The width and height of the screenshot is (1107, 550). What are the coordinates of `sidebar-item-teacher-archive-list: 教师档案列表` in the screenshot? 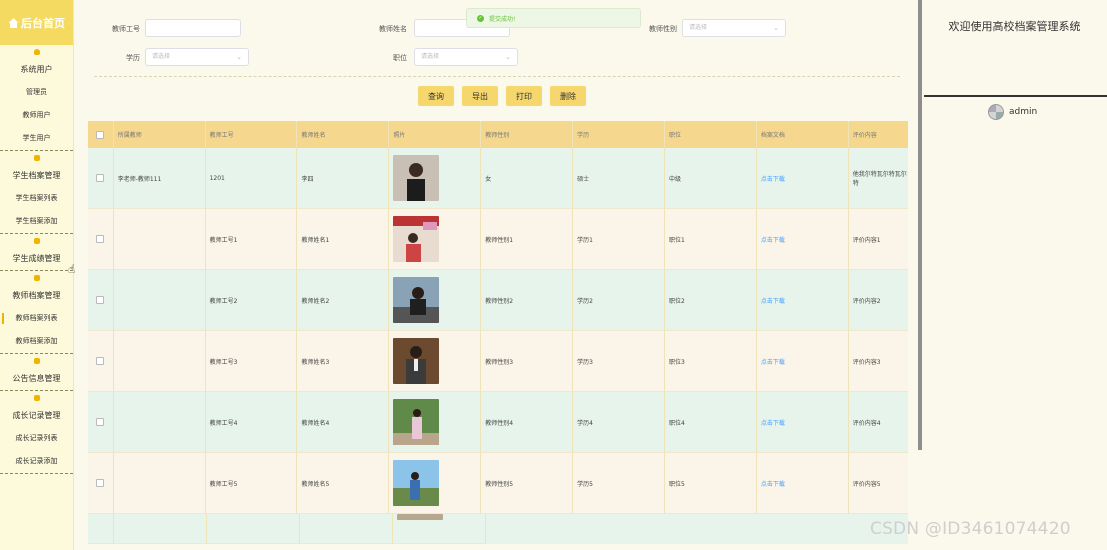 It's located at (36, 318).